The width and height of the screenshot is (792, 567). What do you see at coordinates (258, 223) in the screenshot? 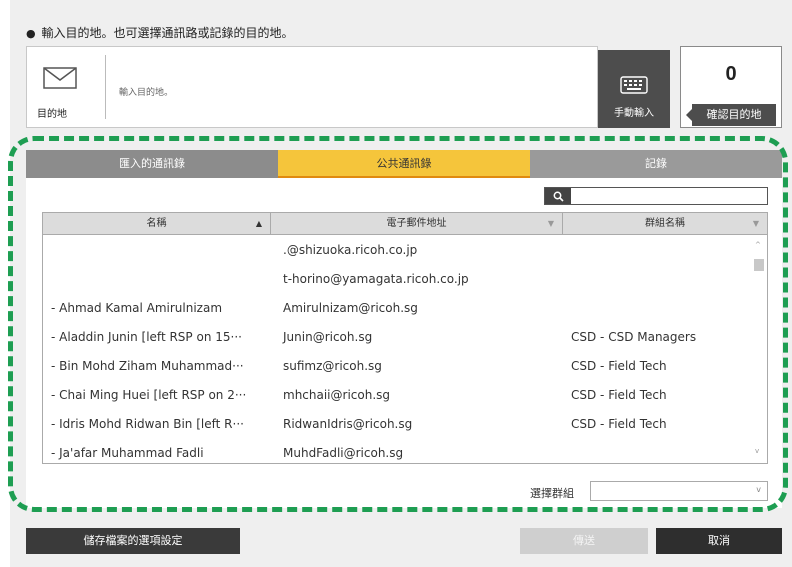
I see `sort-ascending-icon: ▲` at bounding box center [258, 223].